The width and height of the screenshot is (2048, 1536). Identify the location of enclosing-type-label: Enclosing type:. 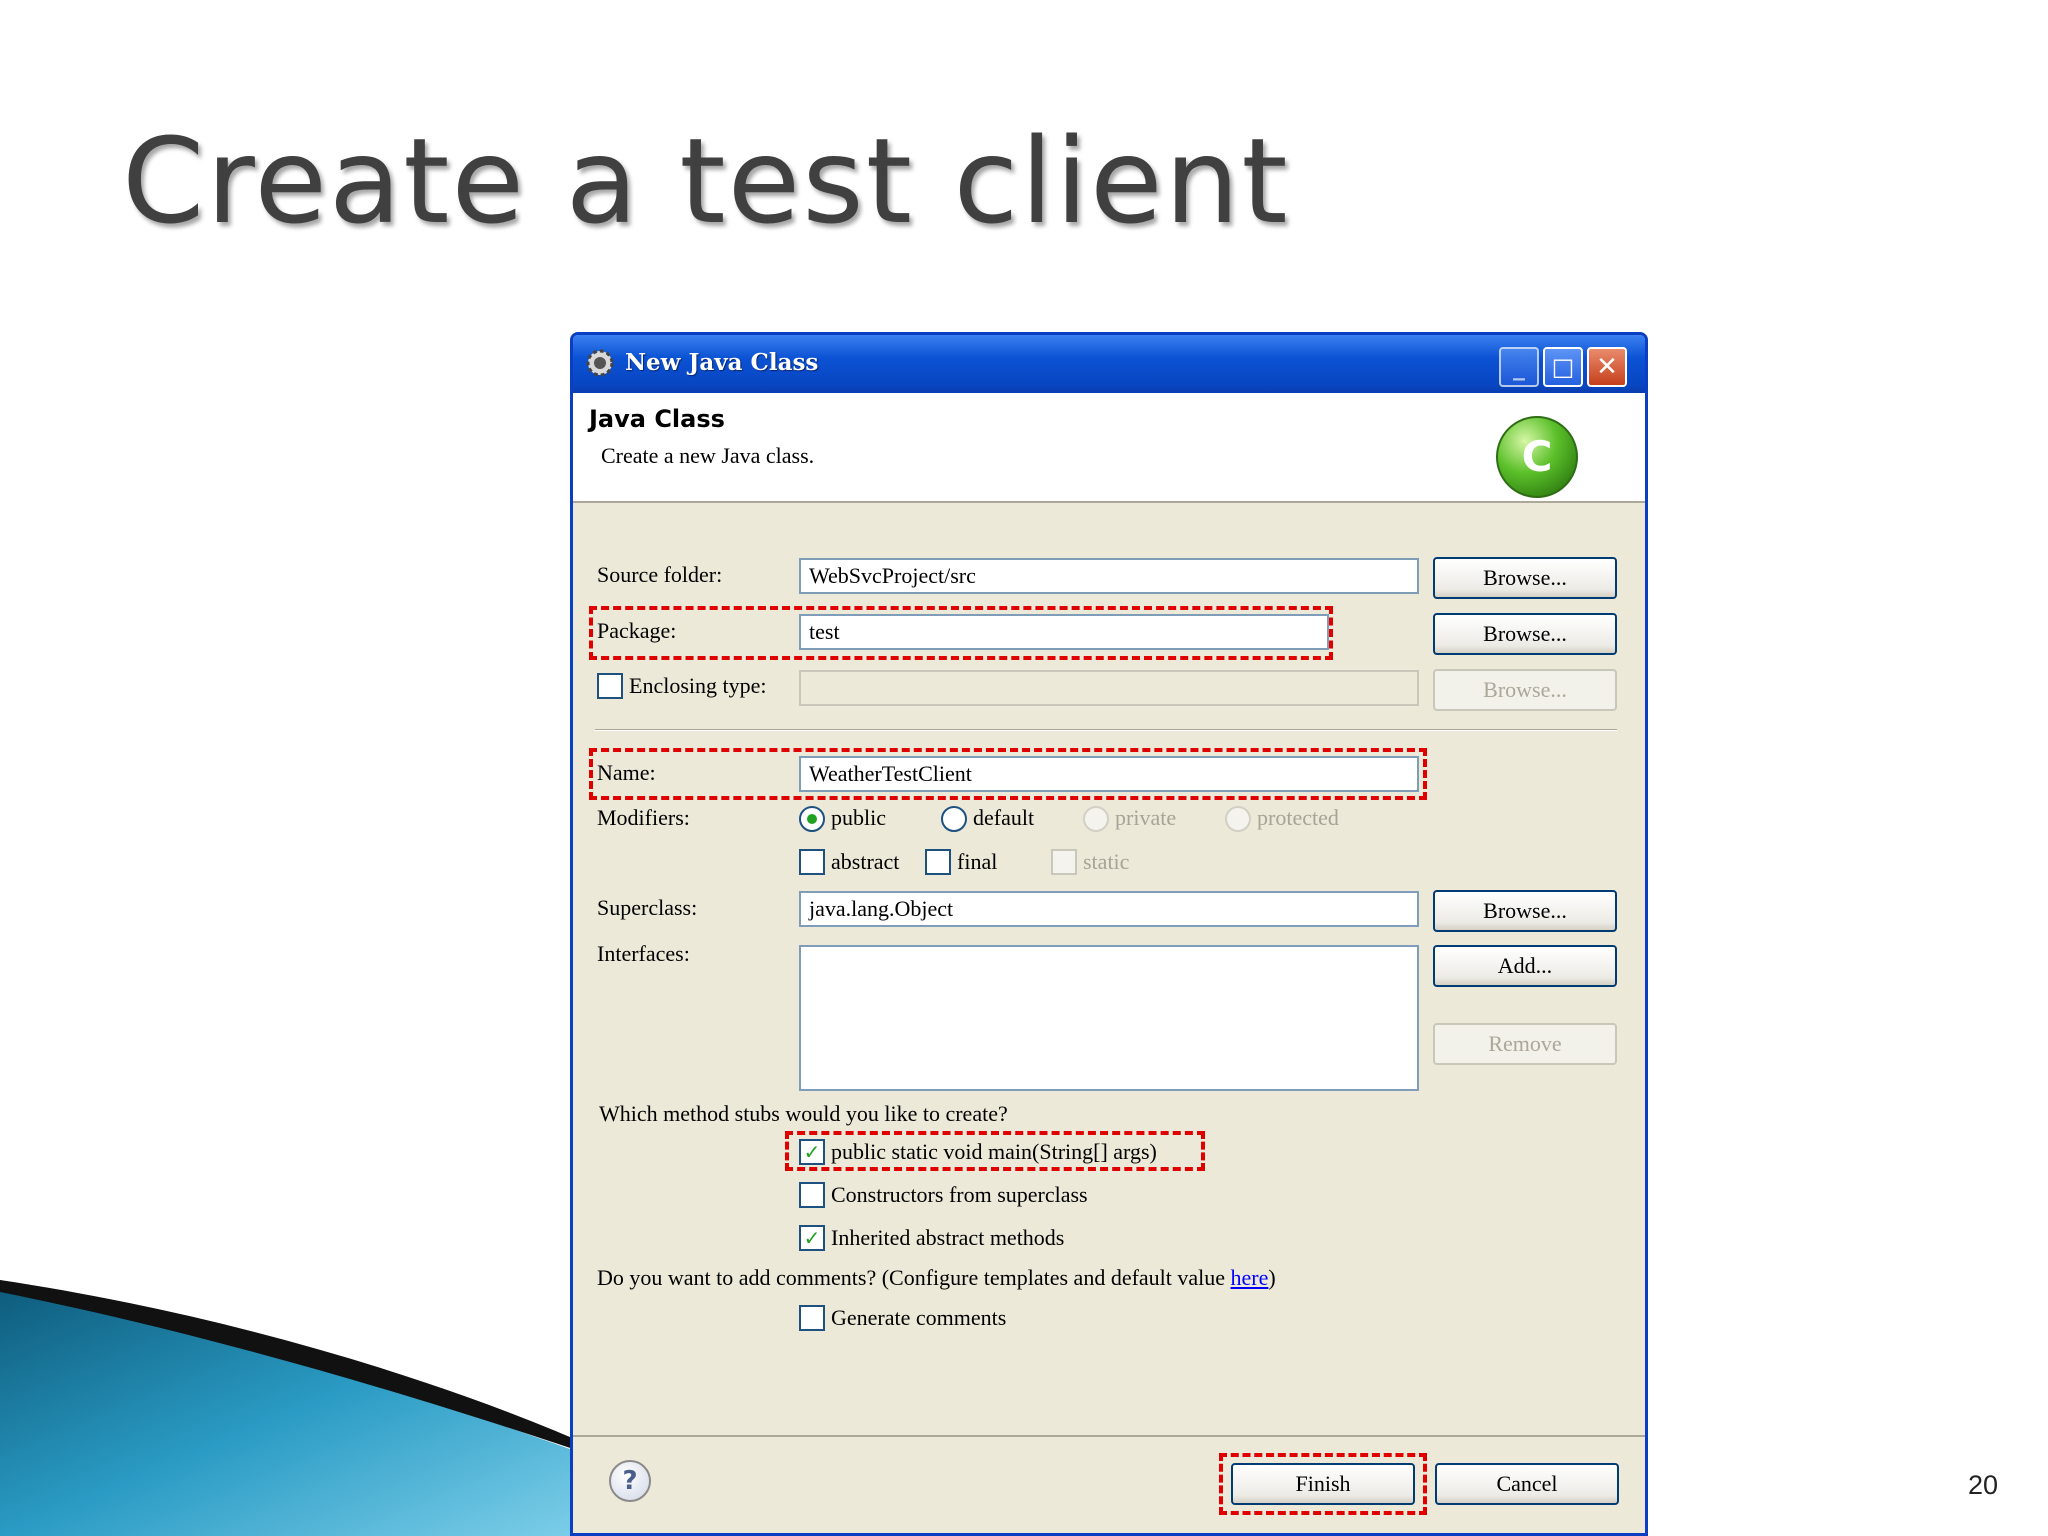
(698, 685).